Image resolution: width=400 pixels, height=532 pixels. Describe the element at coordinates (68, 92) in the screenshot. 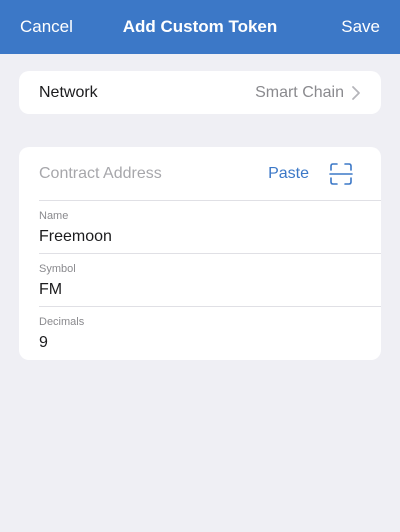

I see `network-label: Network` at that location.